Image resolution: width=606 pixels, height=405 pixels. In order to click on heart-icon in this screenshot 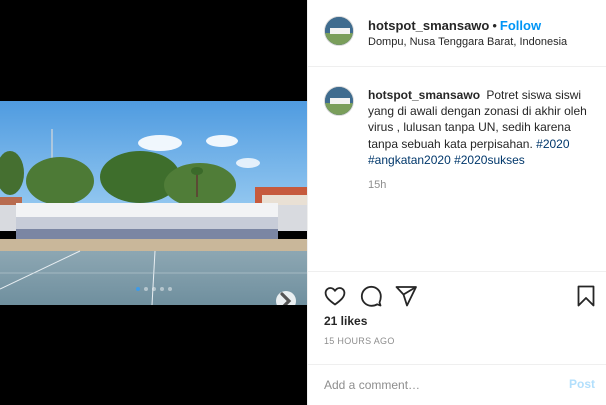, I will do `click(335, 296)`.